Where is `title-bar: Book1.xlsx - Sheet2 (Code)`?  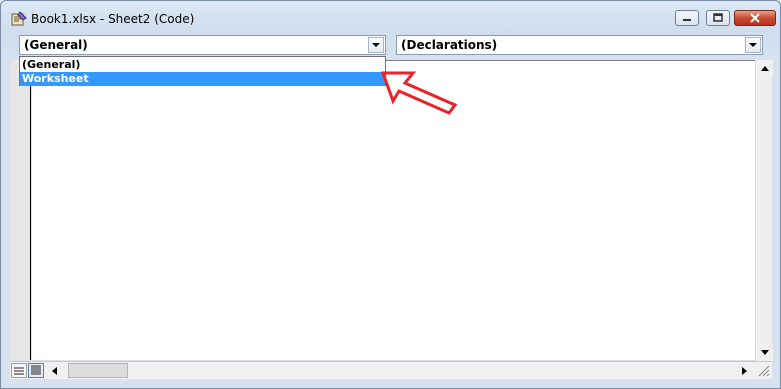 title-bar: Book1.xlsx - Sheet2 (Code) is located at coordinates (390, 18).